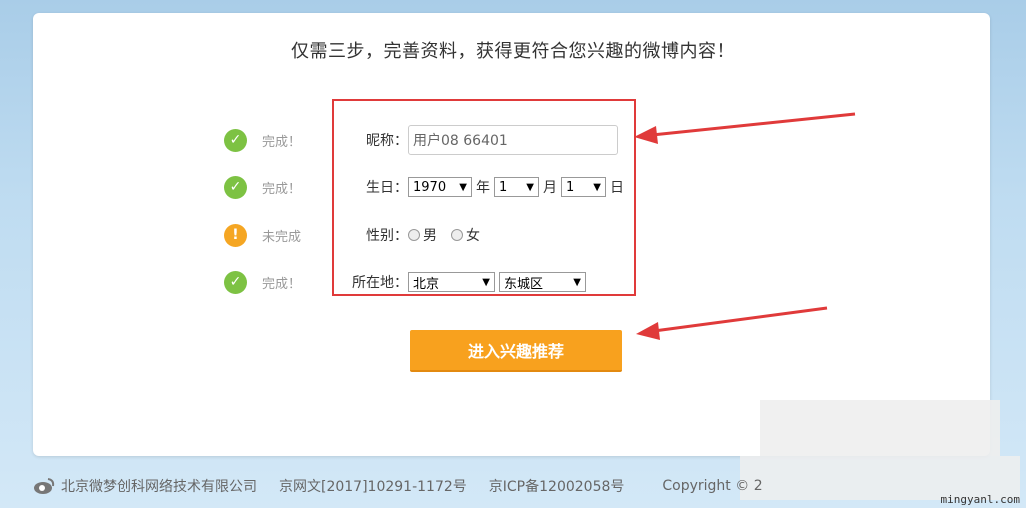 The width and height of the screenshot is (1026, 508). Describe the element at coordinates (421, 235) in the screenshot. I see `gender-row: 性别： 男 女` at that location.